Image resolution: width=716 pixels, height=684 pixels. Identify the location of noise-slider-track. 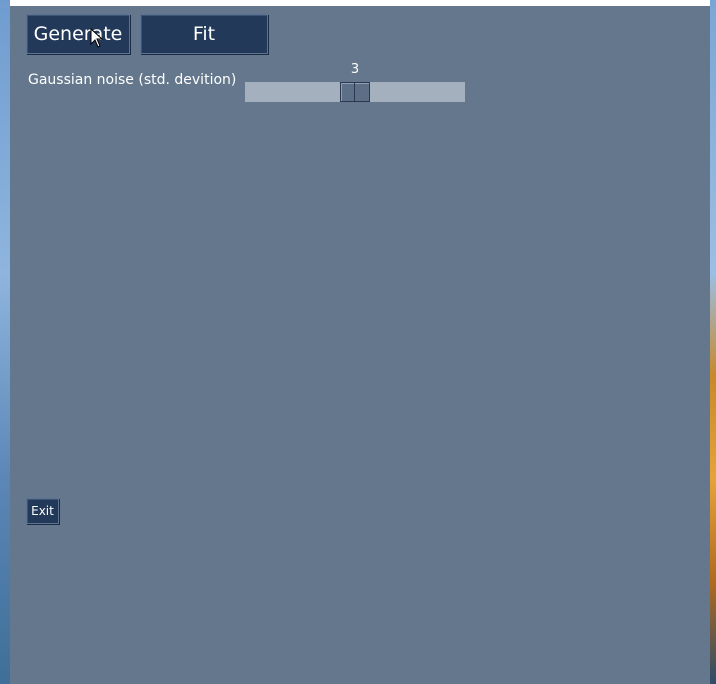
(355, 92).